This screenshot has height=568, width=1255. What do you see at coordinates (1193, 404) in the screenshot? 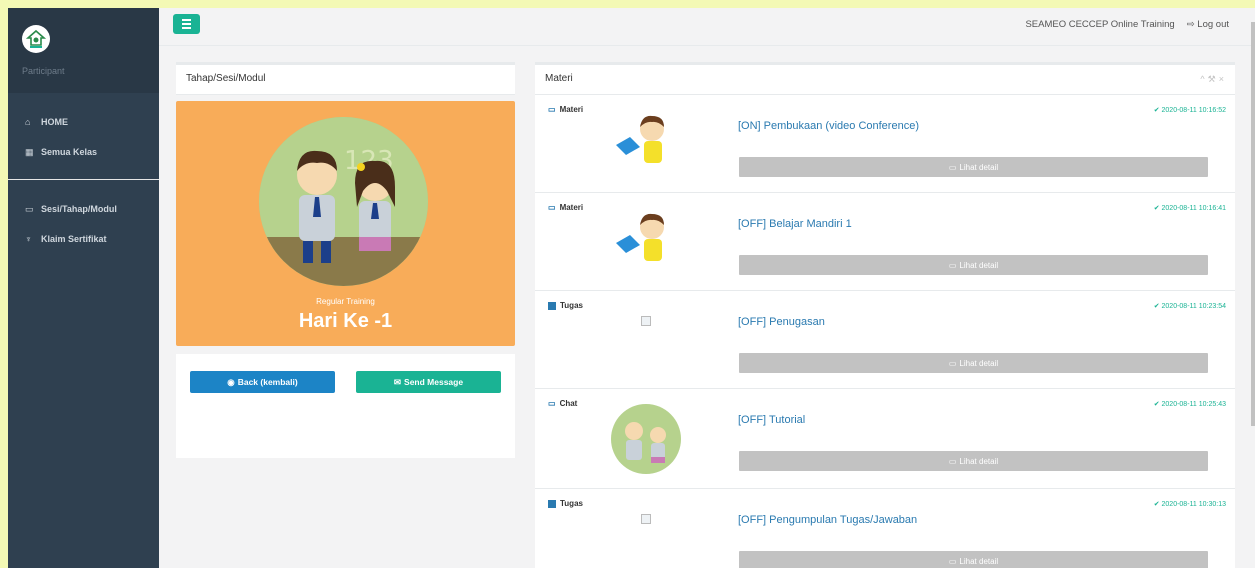
I see `item-date-text: 2020-08-11 10:25:43` at bounding box center [1193, 404].